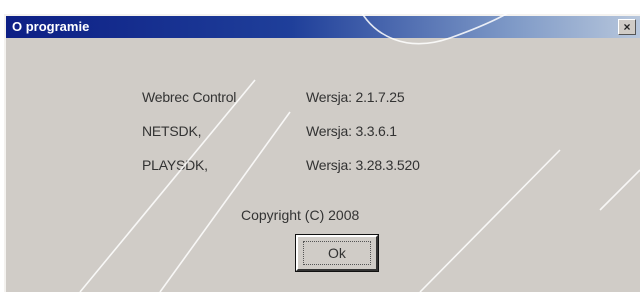 Image resolution: width=640 pixels, height=292 pixels. Describe the element at coordinates (363, 165) in the screenshot. I see `component-version-playsdk: Wersja: 3.28.3.520` at that location.